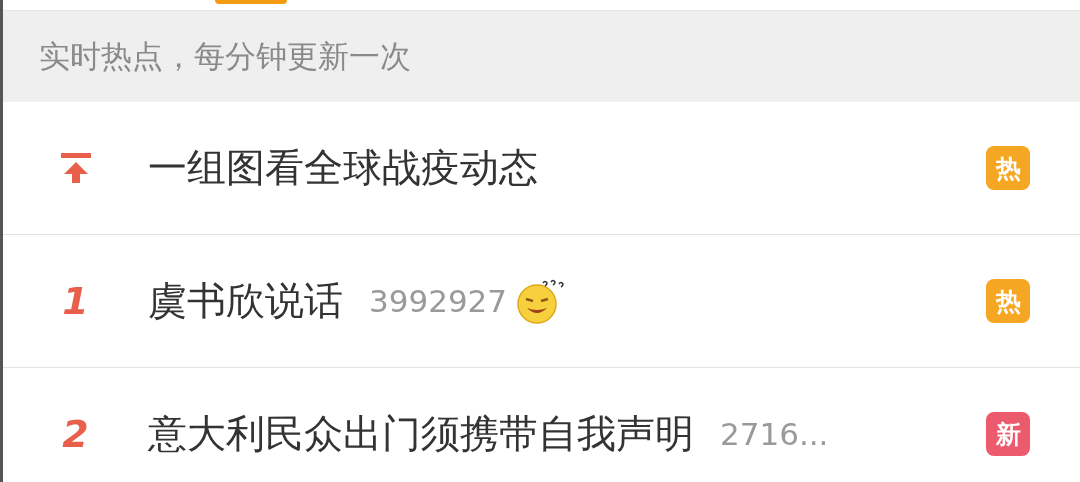  Describe the element at coordinates (75, 168) in the screenshot. I see `pin-to-top-icon` at that location.